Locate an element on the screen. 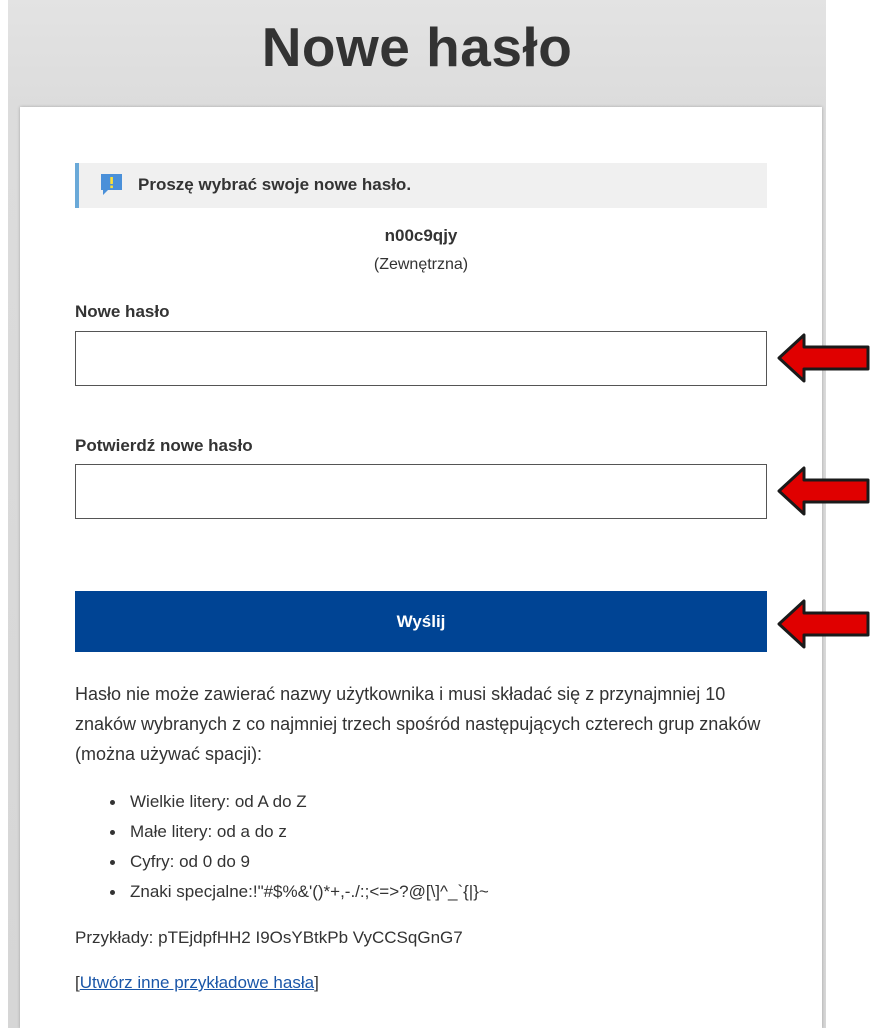  info-notice: Proszę wybrać swoje nowe hasło. is located at coordinates (421, 185).